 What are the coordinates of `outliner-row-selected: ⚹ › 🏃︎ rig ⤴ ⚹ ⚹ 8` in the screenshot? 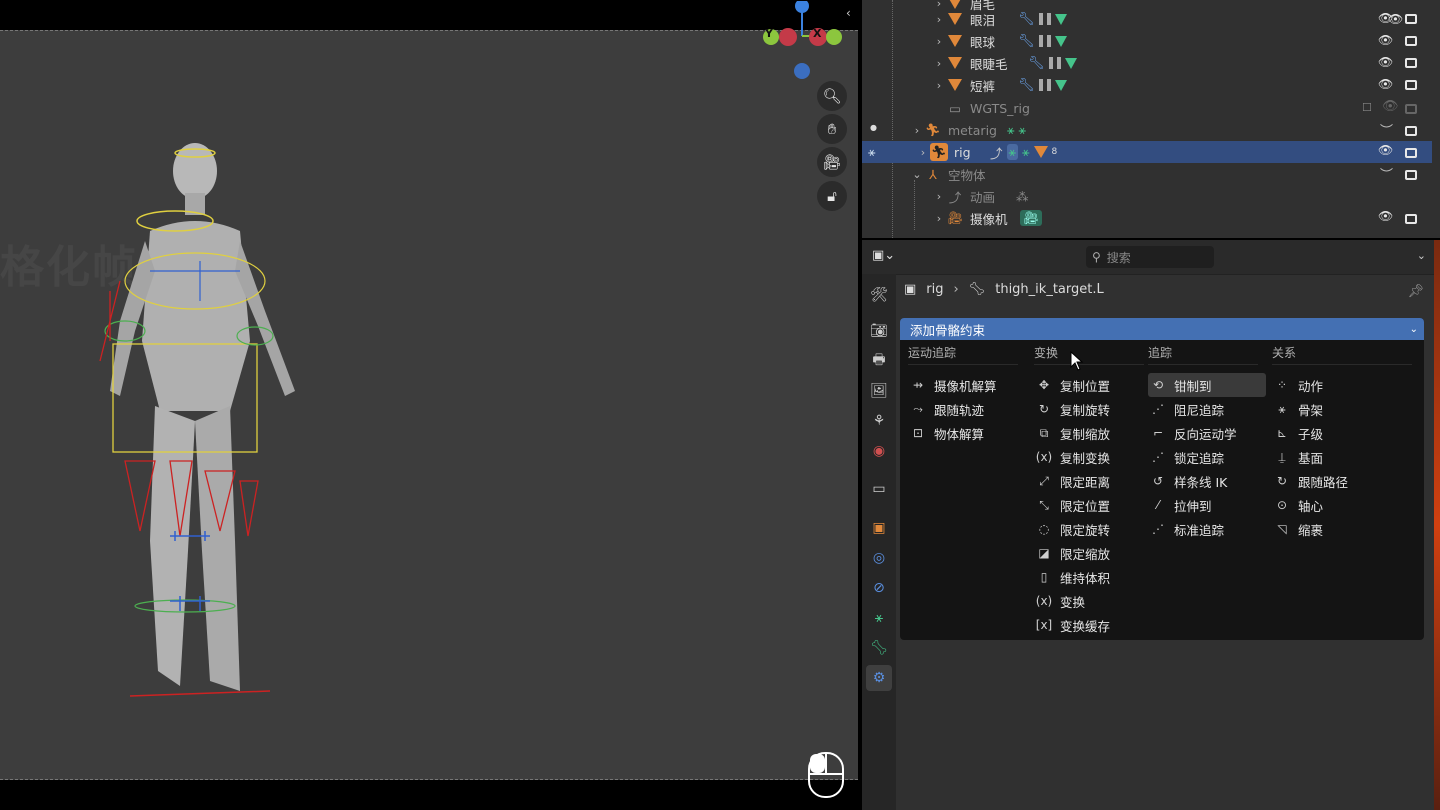 It's located at (1147, 152).